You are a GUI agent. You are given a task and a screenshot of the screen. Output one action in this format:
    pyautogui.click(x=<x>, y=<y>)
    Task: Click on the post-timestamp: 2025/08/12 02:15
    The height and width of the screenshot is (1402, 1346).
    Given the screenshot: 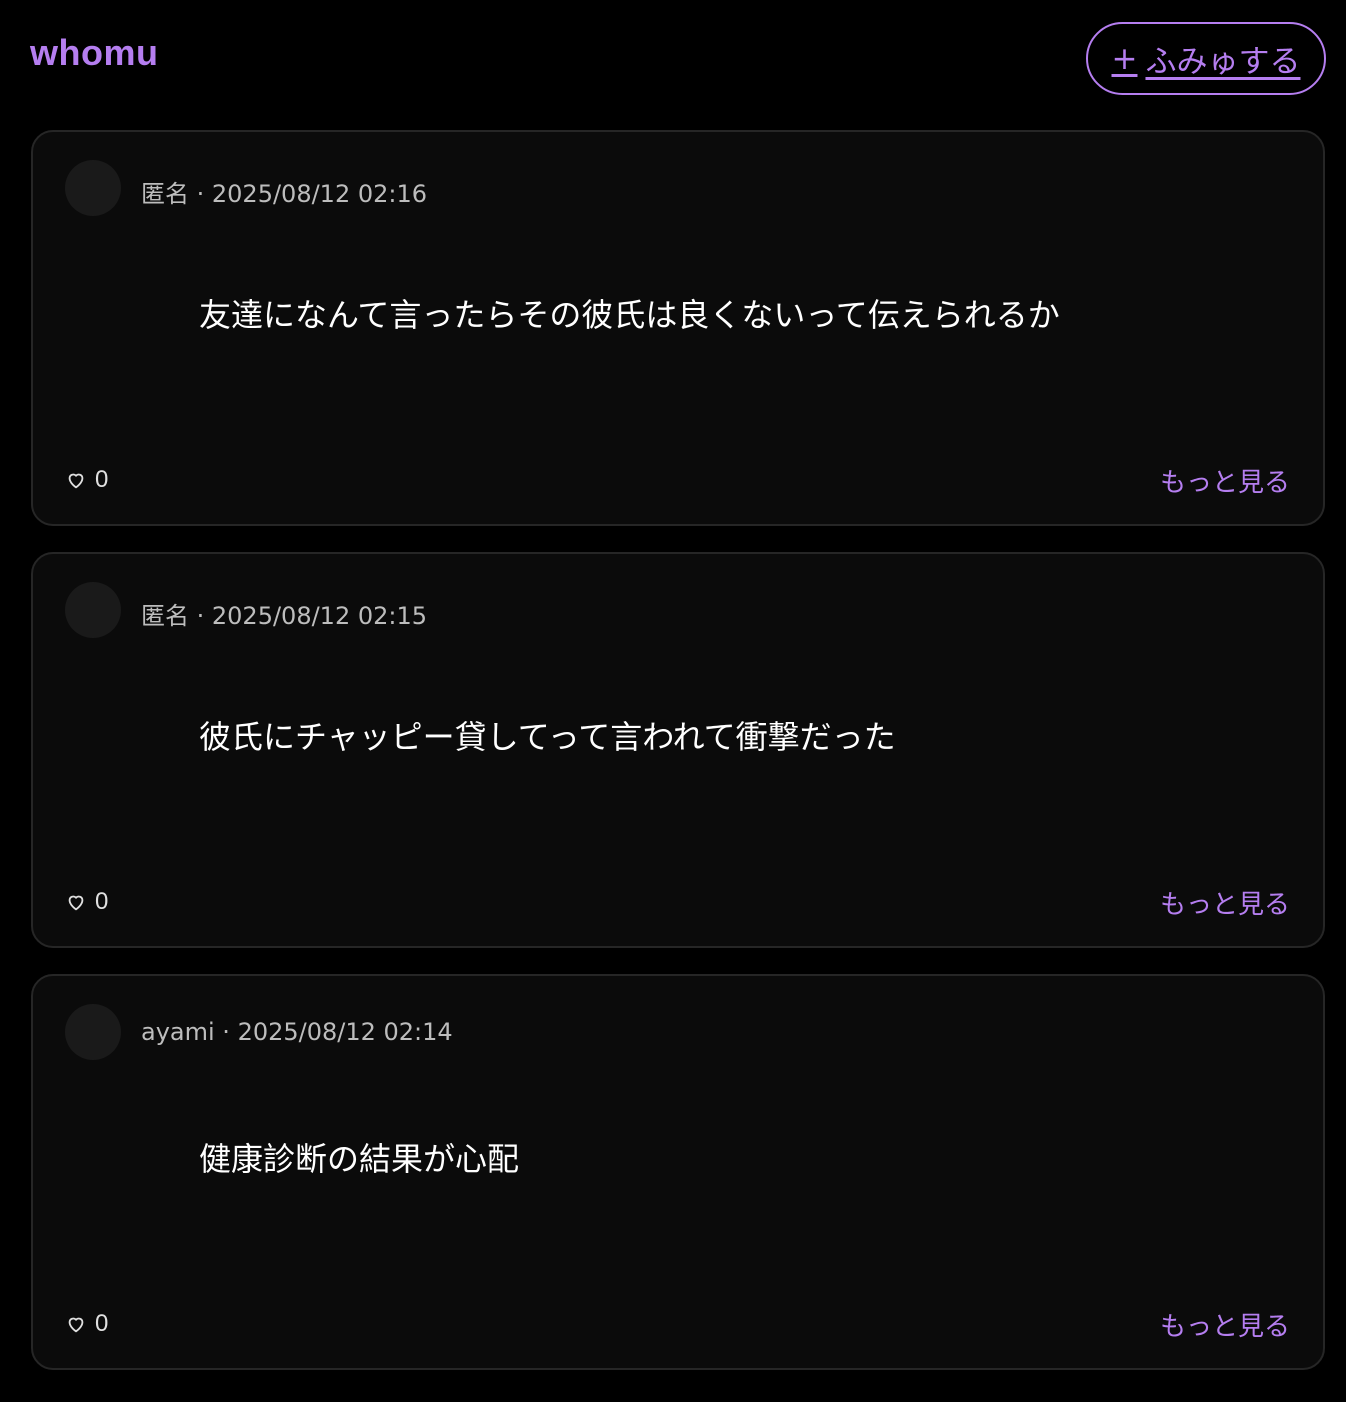 What is the action you would take?
    pyautogui.click(x=319, y=616)
    